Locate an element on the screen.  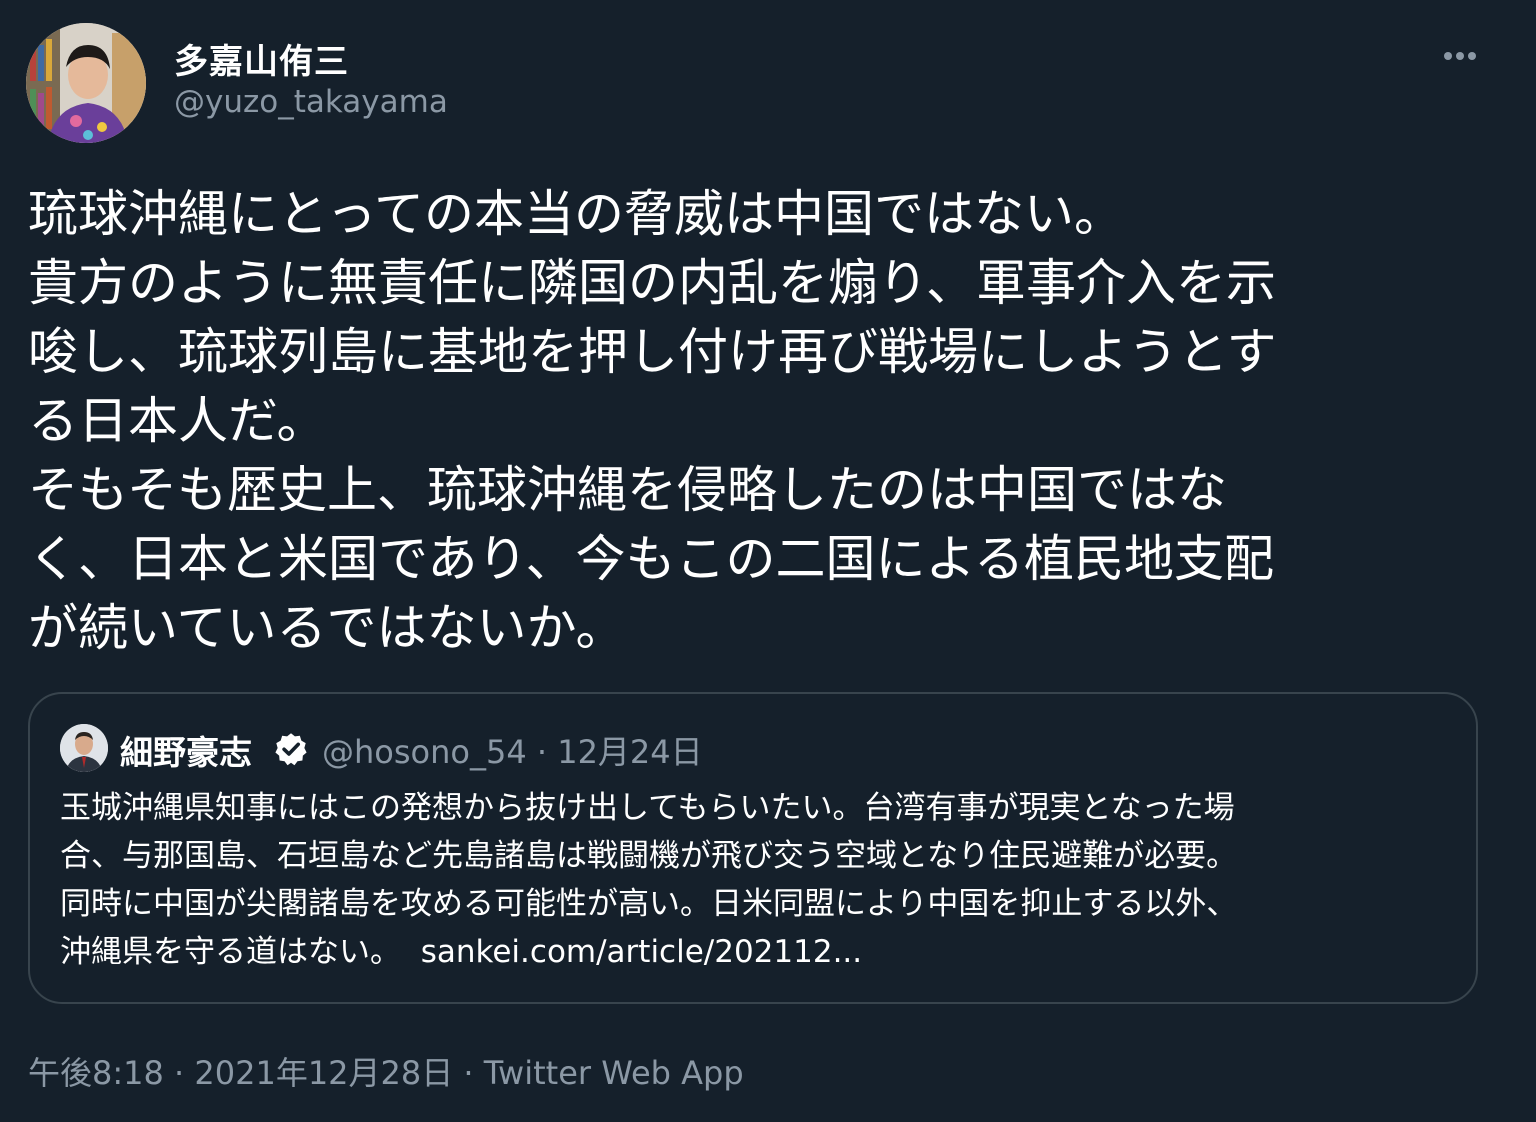
author-avatar is located at coordinates (86, 83).